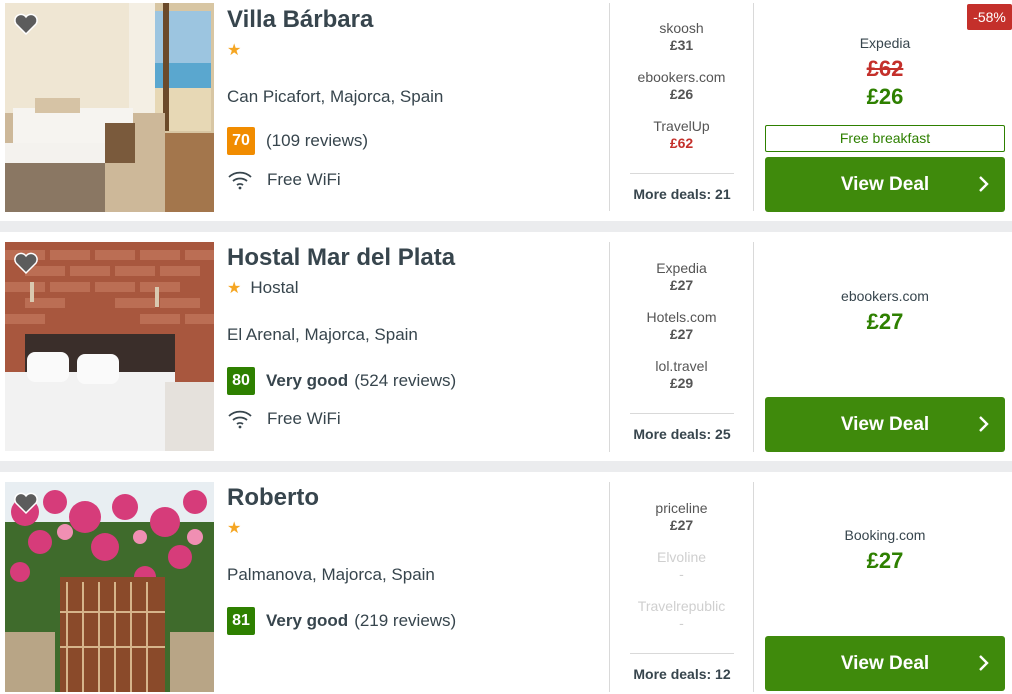 This screenshot has width=1012, height=694. Describe the element at coordinates (241, 381) in the screenshot. I see `review-score-badge: 80` at that location.